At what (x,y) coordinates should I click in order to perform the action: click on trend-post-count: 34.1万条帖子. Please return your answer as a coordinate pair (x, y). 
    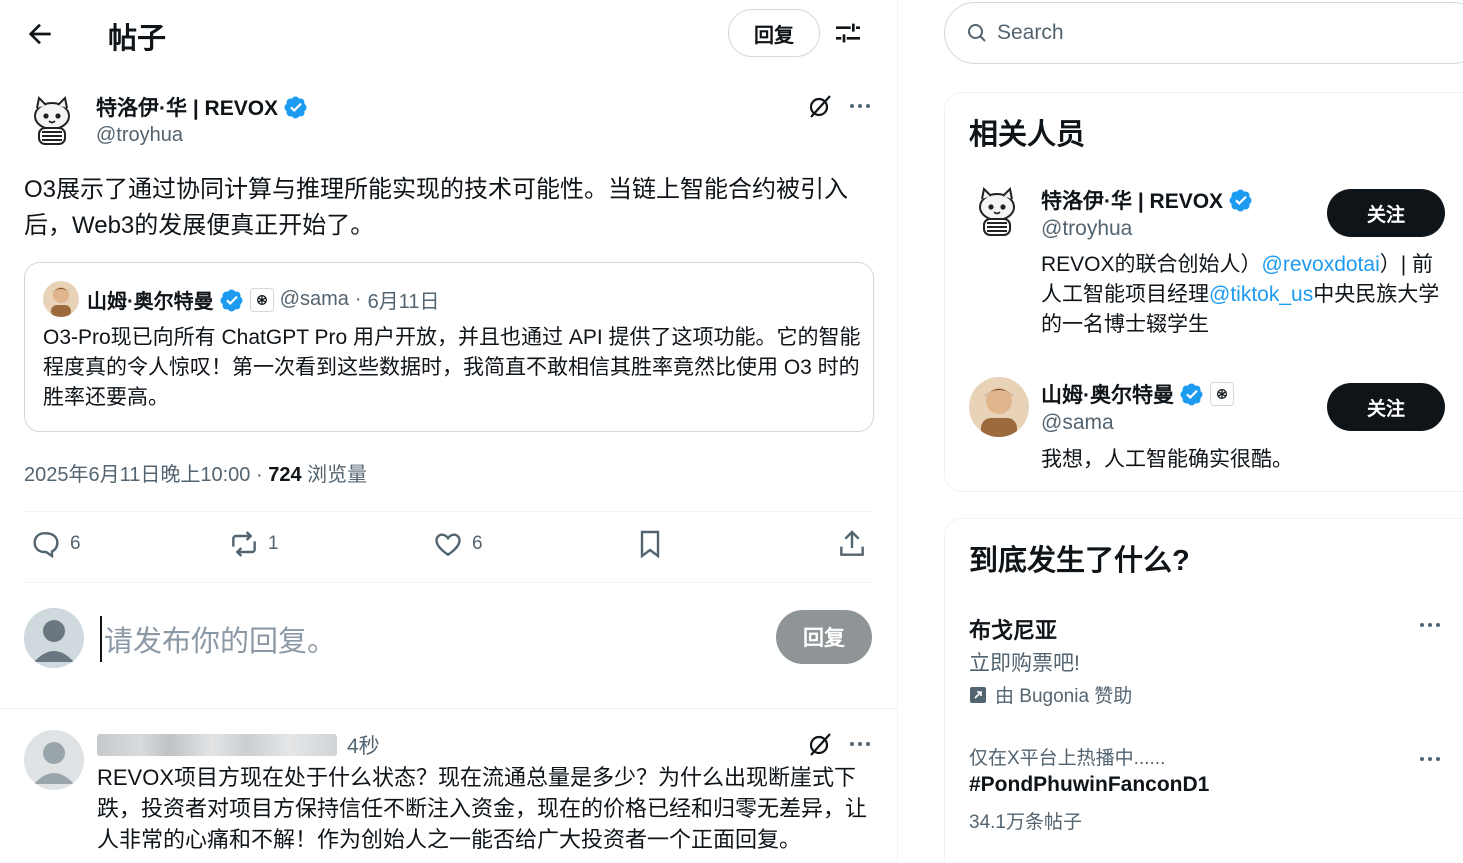
    Looking at the image, I should click on (1025, 822).